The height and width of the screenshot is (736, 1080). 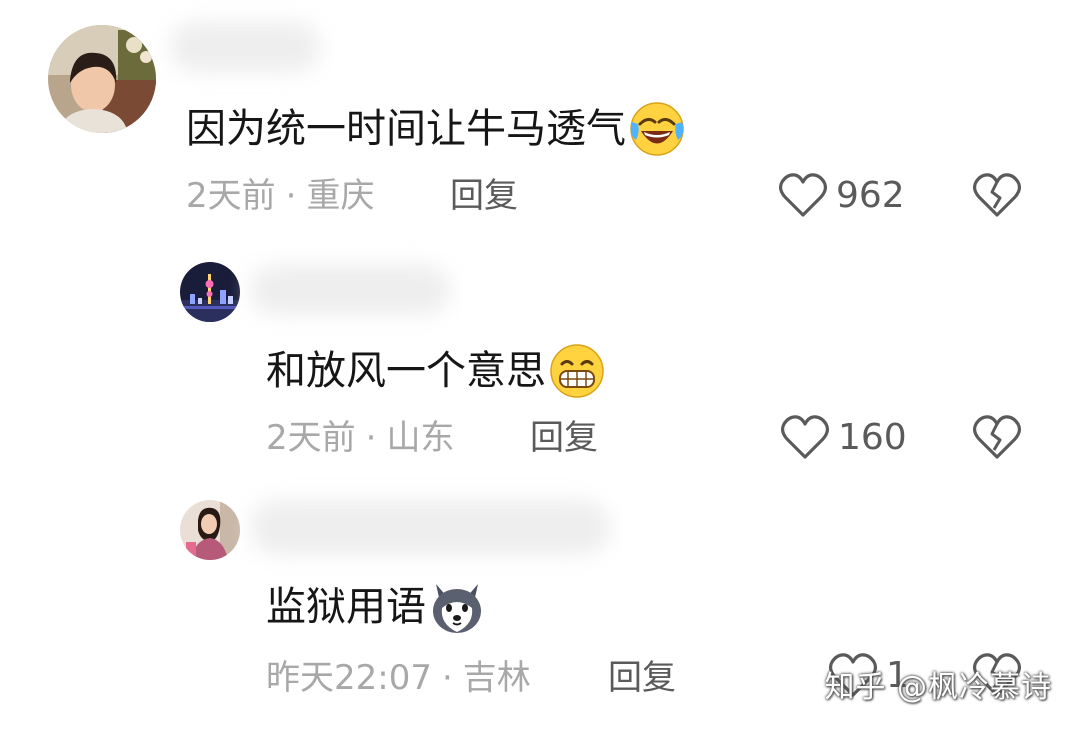 I want to click on like-count: 160, so click(x=872, y=437).